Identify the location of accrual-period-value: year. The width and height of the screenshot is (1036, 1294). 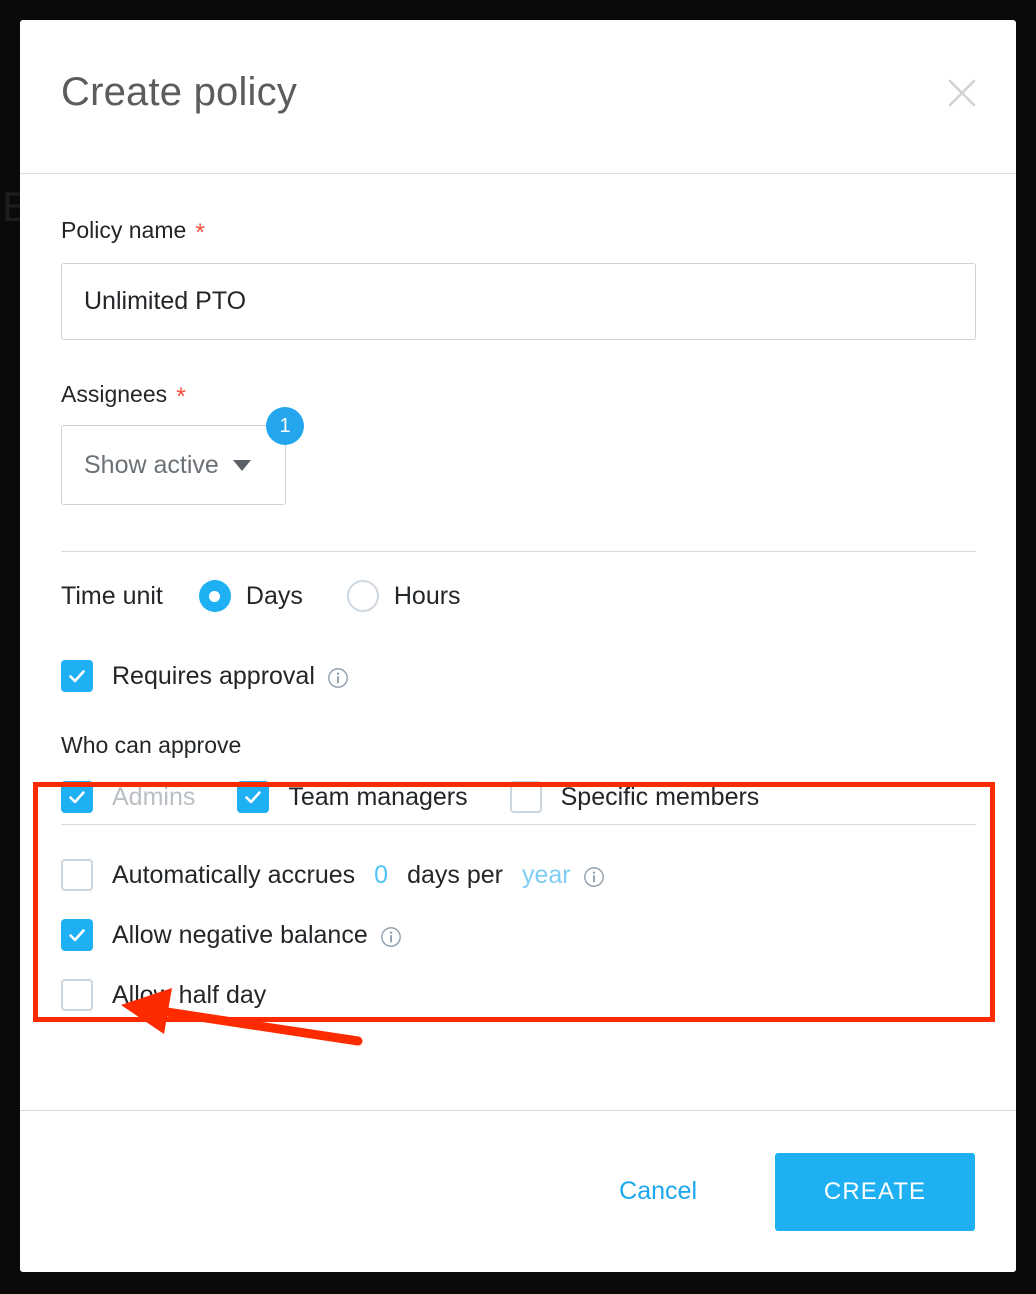
(546, 875).